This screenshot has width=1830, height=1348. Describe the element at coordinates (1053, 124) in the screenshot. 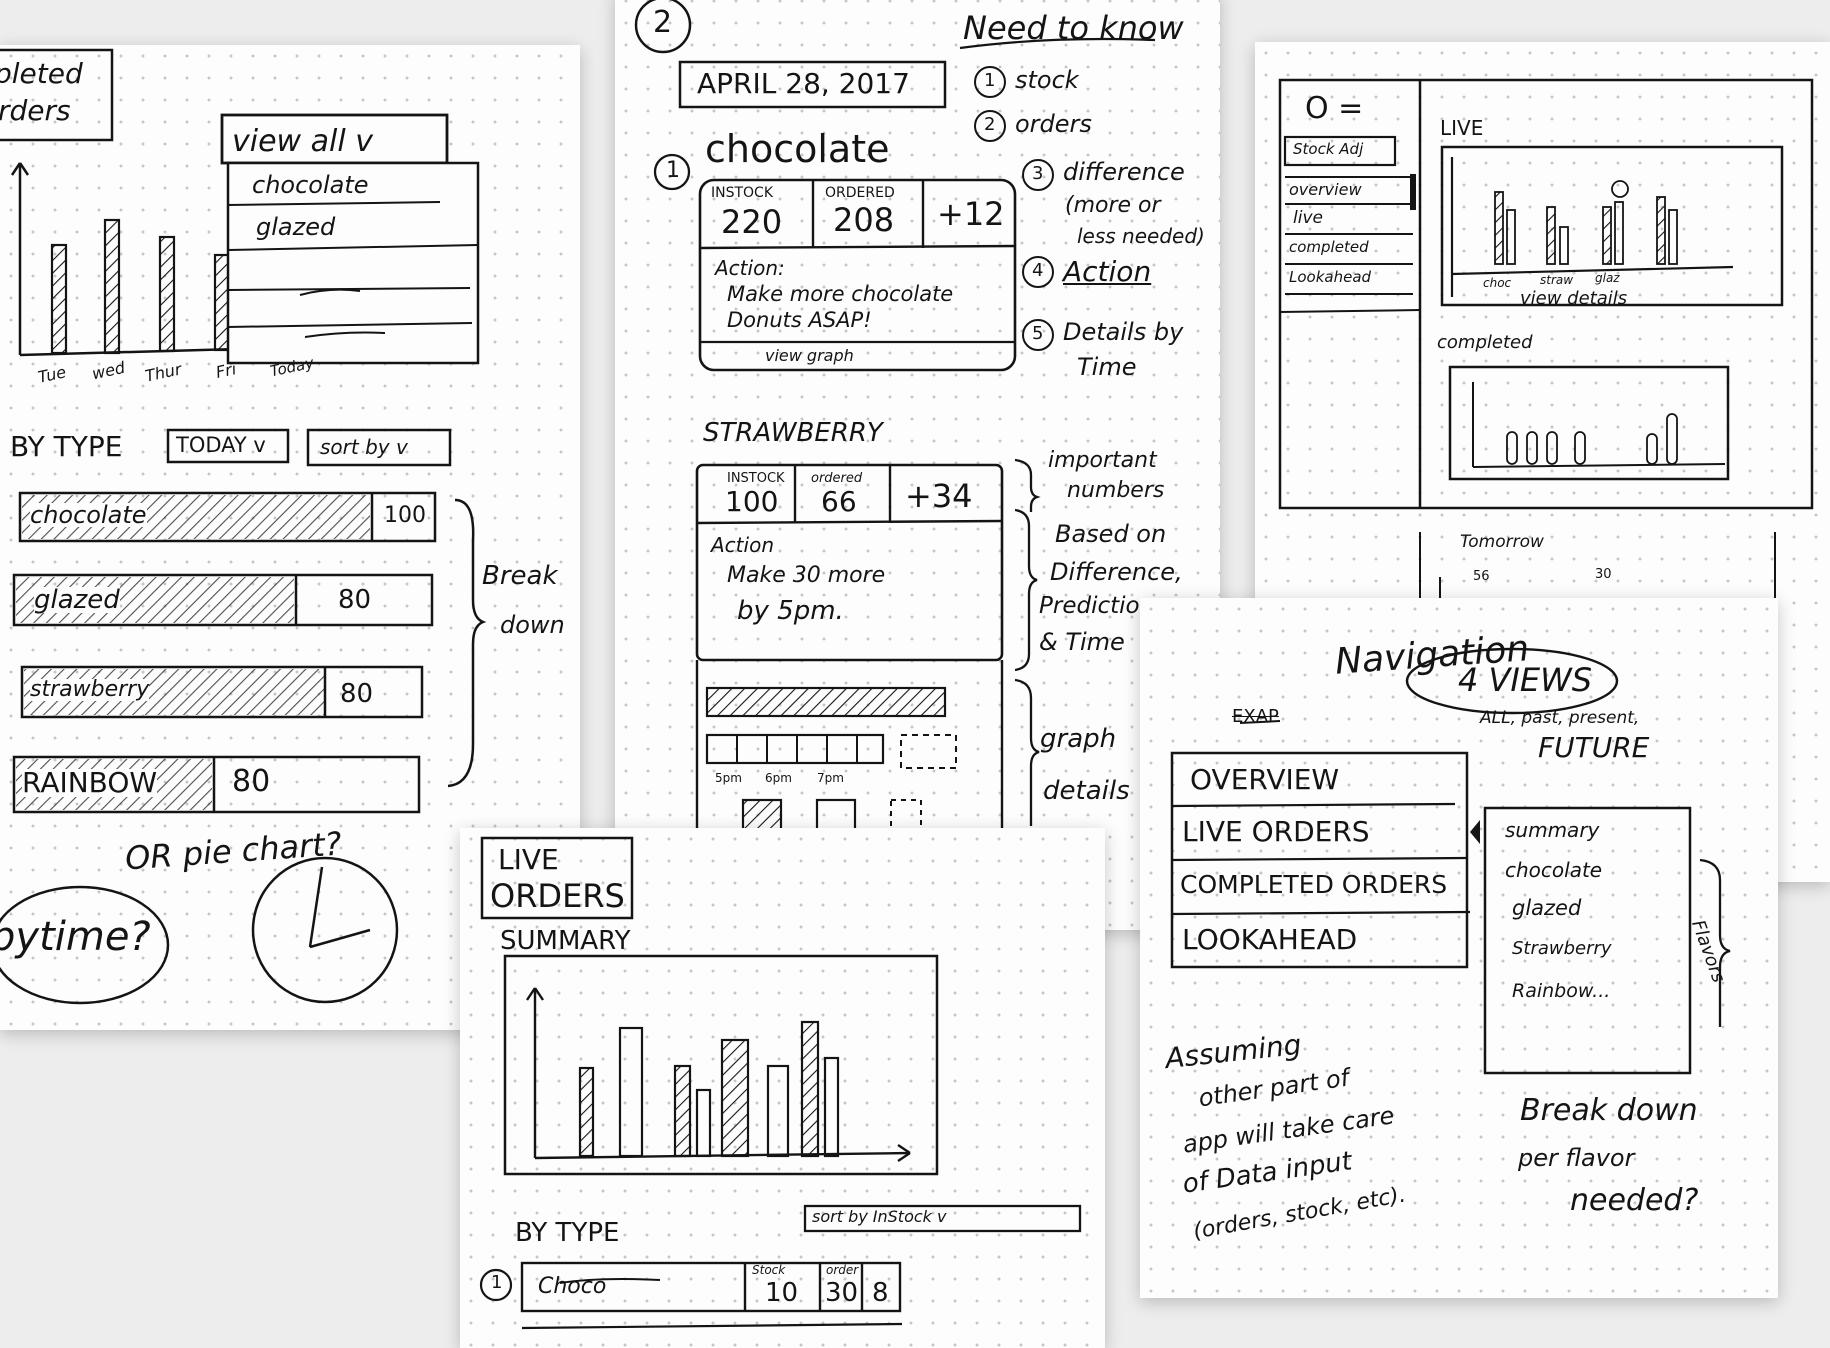

I see `need-item-orders: orders` at that location.